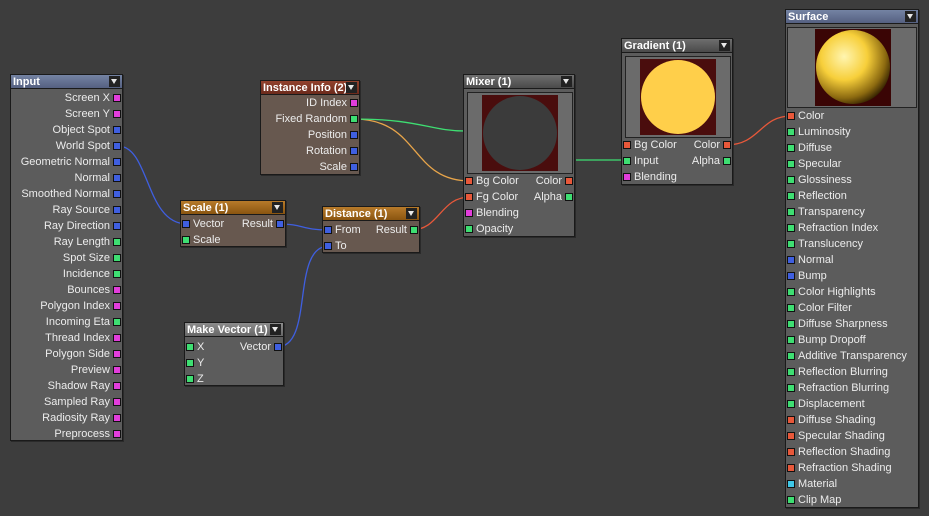 The image size is (929, 516). Describe the element at coordinates (852, 228) in the screenshot. I see `input-port-refraction-index: Refraction Index` at that location.